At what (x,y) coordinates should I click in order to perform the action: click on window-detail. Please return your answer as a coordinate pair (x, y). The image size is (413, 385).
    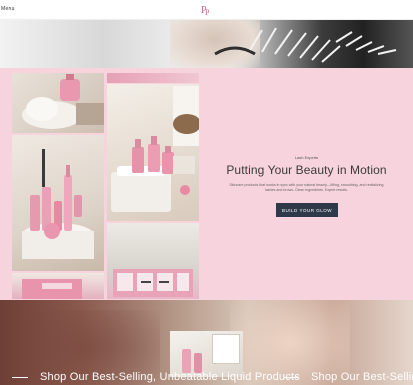
    Looking at the image, I should click on (226, 349).